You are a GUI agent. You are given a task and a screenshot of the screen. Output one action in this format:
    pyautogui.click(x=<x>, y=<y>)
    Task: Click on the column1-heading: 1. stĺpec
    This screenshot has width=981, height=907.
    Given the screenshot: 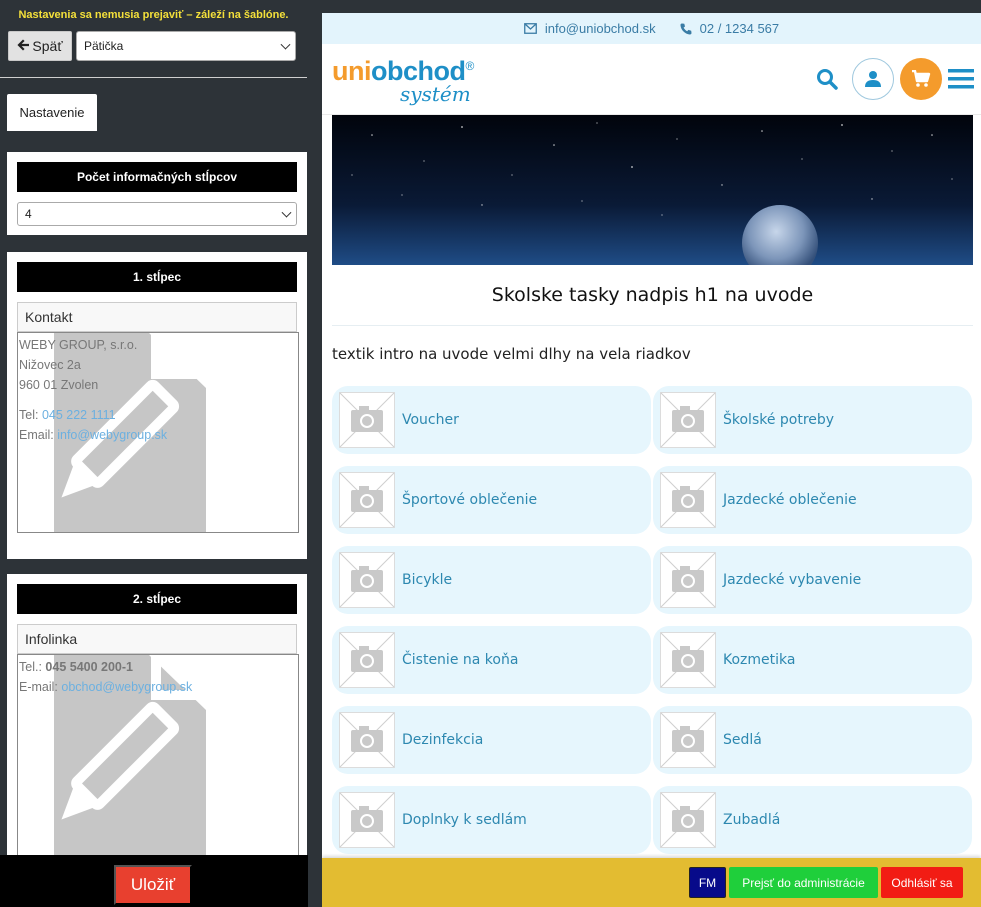 What is the action you would take?
    pyautogui.click(x=157, y=277)
    